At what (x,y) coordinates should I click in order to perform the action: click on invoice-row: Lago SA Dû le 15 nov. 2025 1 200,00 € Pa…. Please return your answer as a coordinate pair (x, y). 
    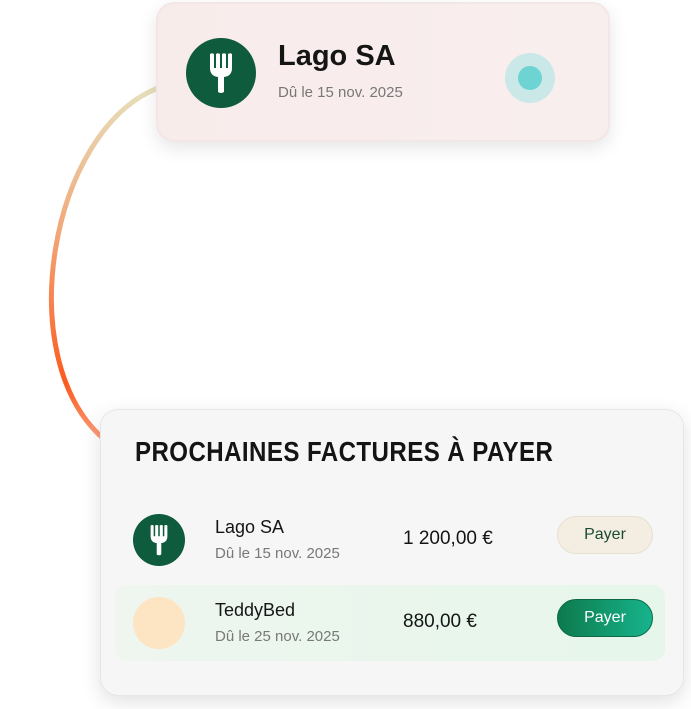
    Looking at the image, I should click on (390, 540).